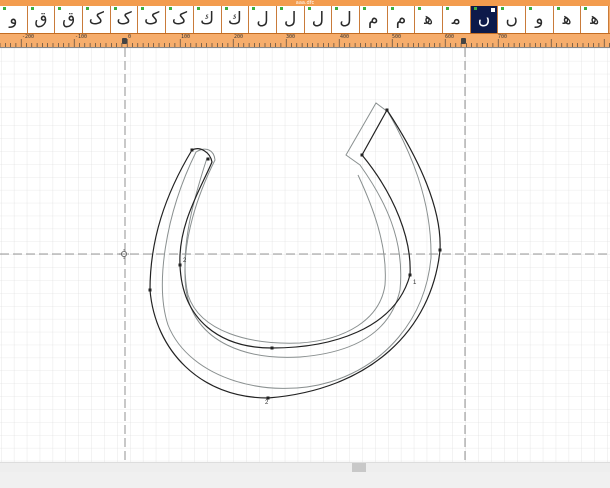  I want to click on ruler-label: 100, so click(186, 37).